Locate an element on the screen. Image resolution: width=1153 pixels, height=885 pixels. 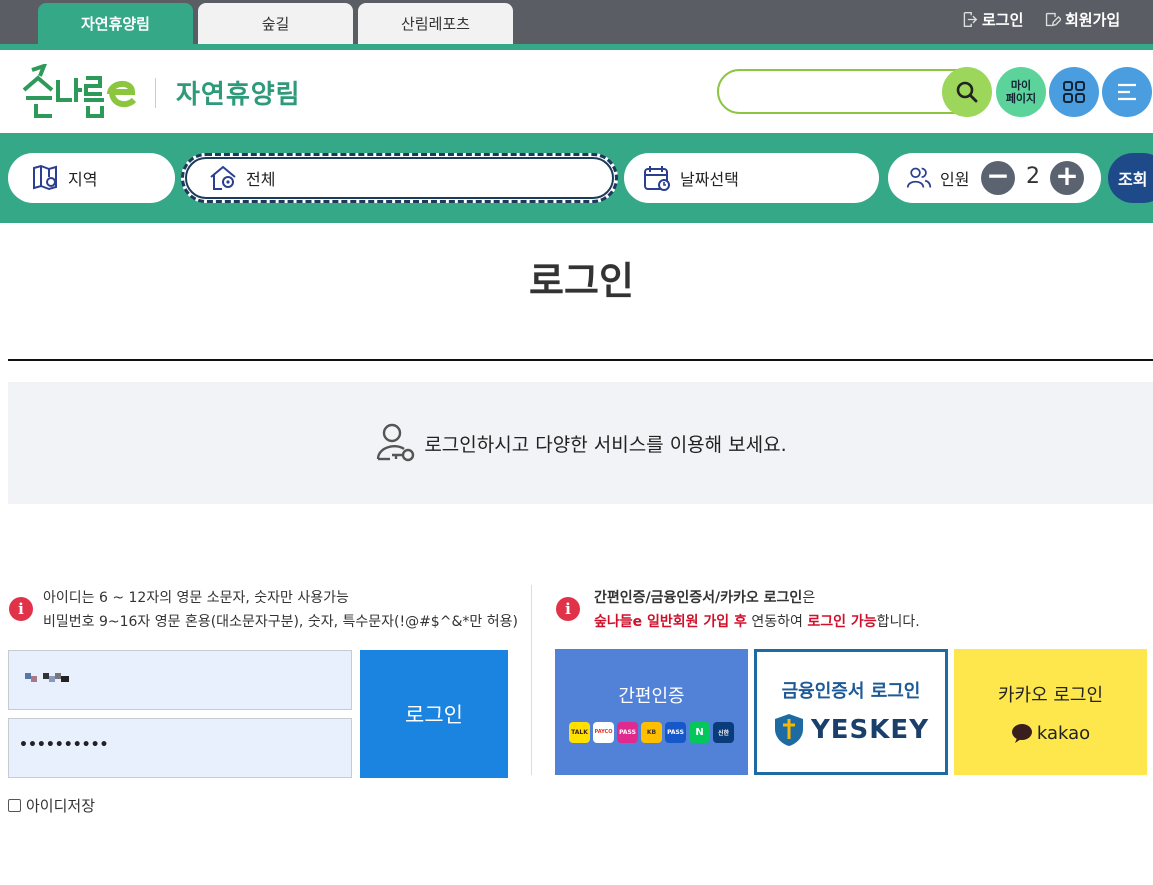
password-value: •••••••••• is located at coordinates (64, 745).